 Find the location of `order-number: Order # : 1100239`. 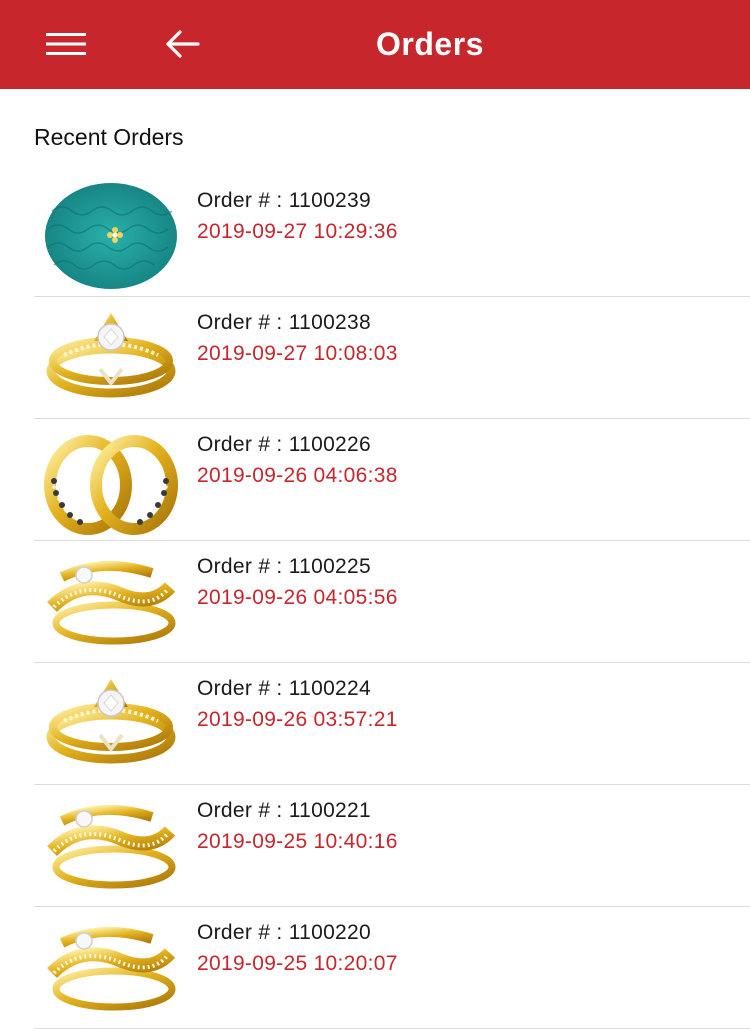

order-number: Order # : 1100239 is located at coordinates (284, 200).